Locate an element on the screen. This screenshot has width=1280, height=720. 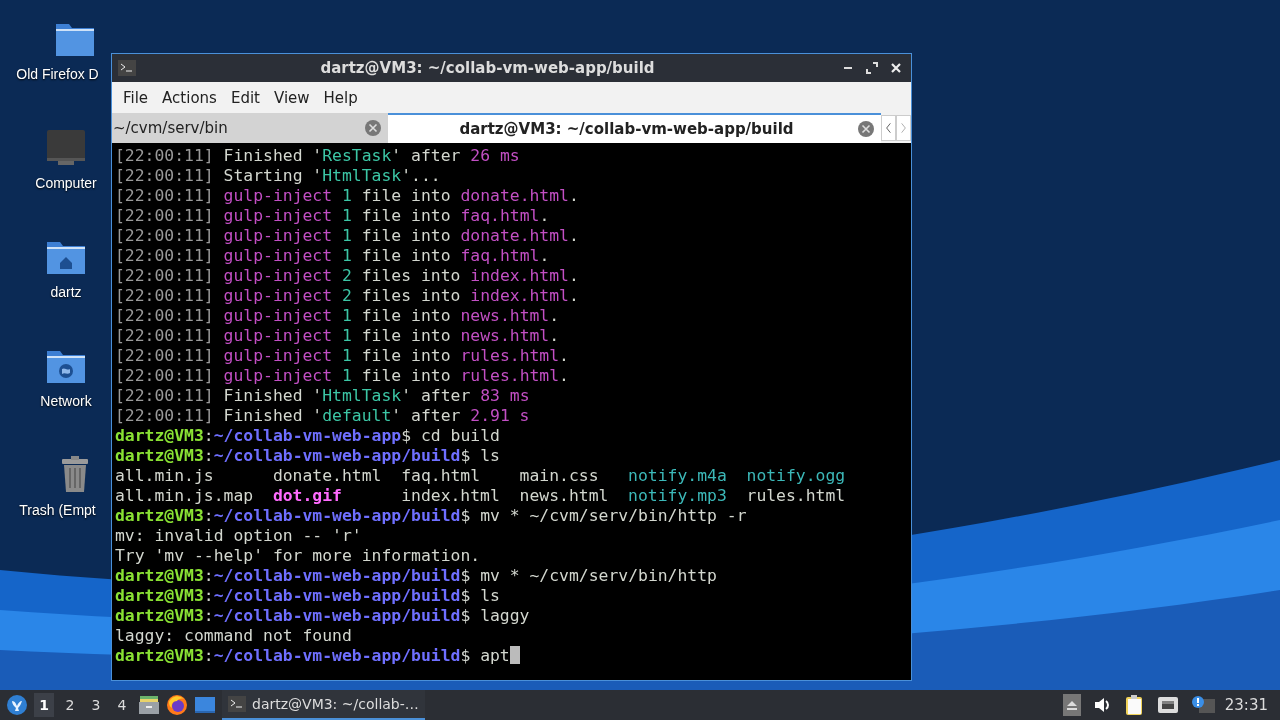
window-title: dartz@VM3: ~/collab-vm-web-app/build is located at coordinates (487, 68).